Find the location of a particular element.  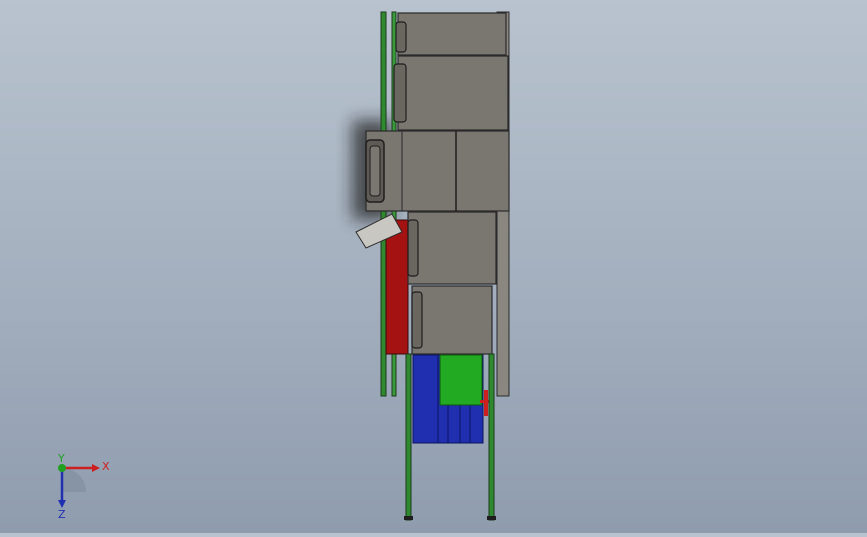

housing-main is located at coordinates (437, 171).